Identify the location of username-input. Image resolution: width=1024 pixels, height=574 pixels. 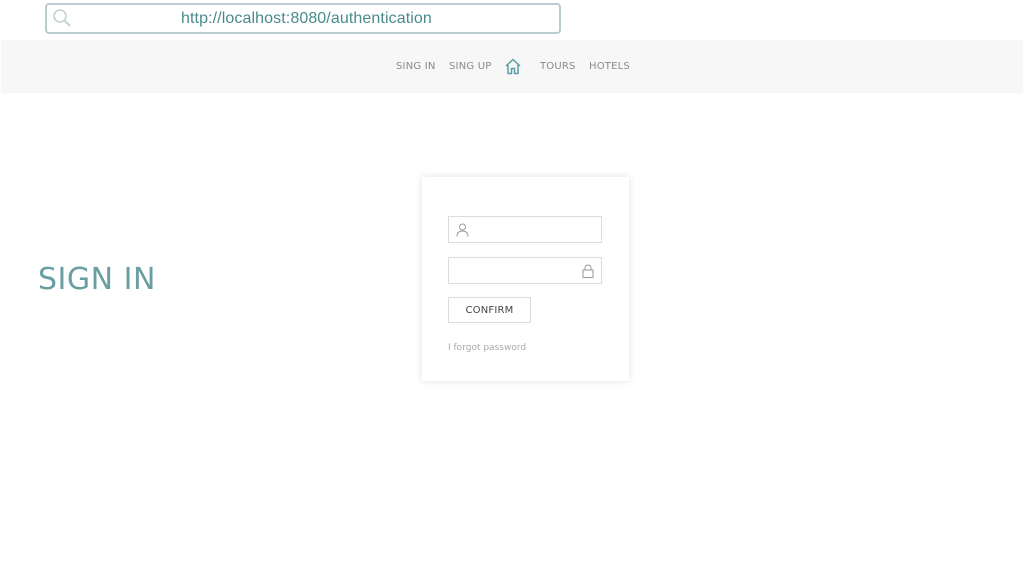
(525, 229).